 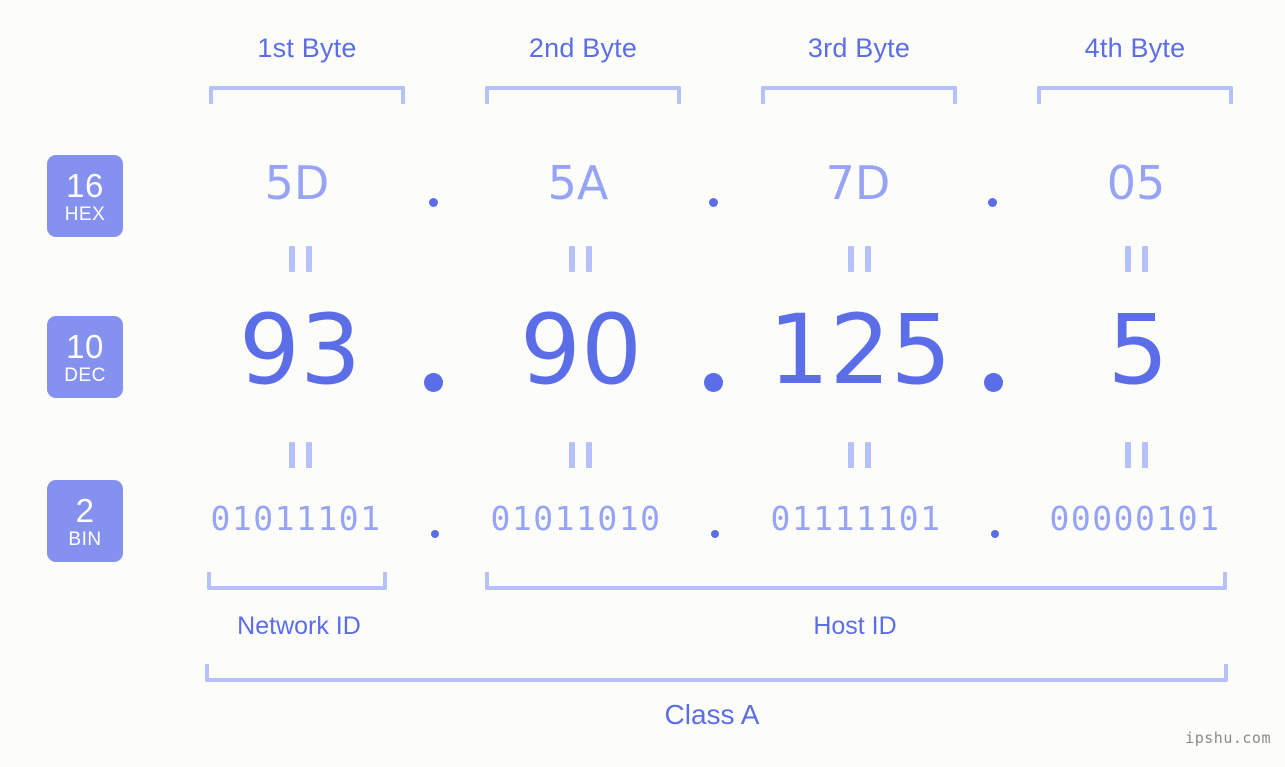 What do you see at coordinates (296, 518) in the screenshot?
I see `bin-byte-1: 01011101` at bounding box center [296, 518].